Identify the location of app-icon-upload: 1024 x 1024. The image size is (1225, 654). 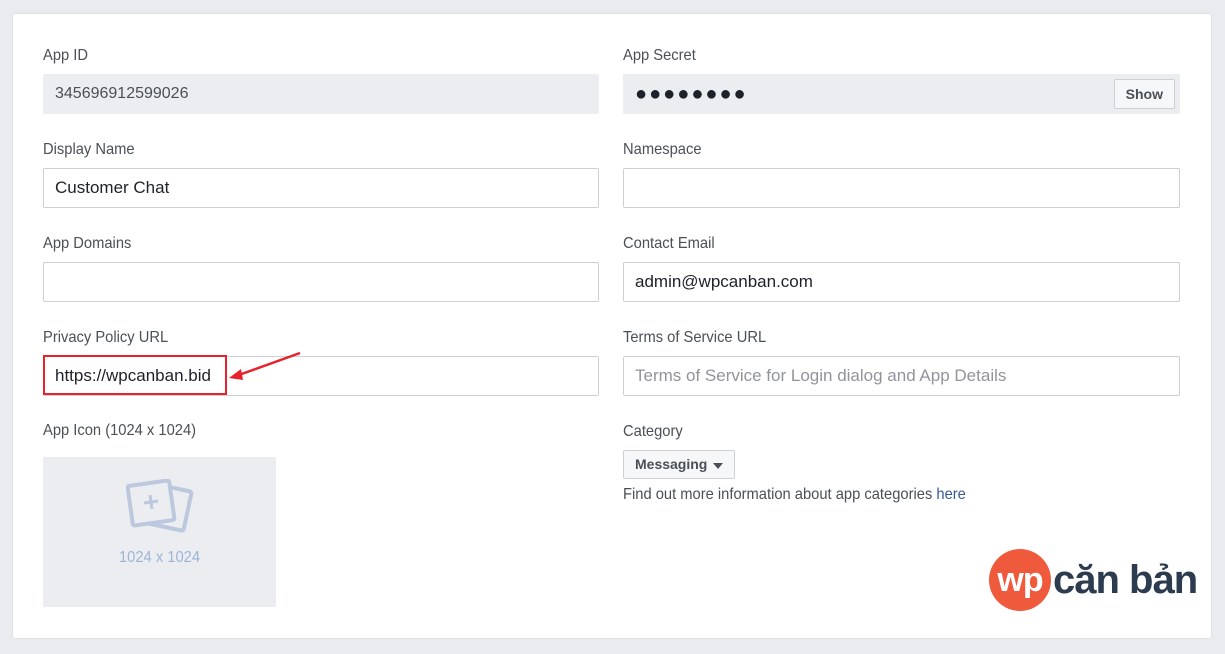
(159, 532).